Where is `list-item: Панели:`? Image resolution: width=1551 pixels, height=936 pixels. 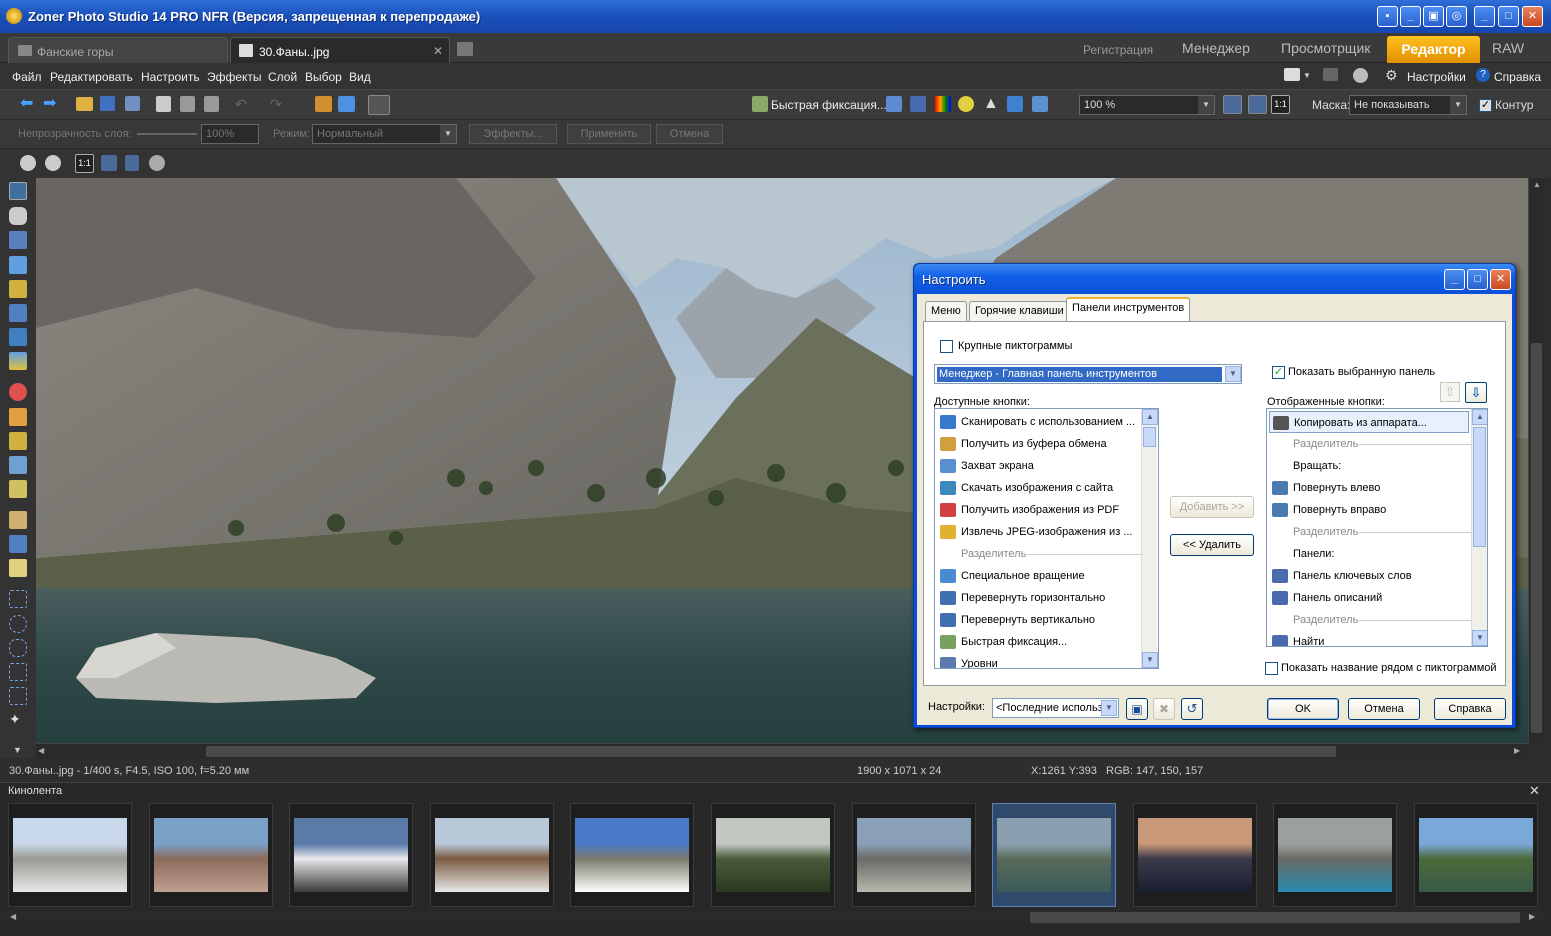 list-item: Панели: is located at coordinates (1369, 554).